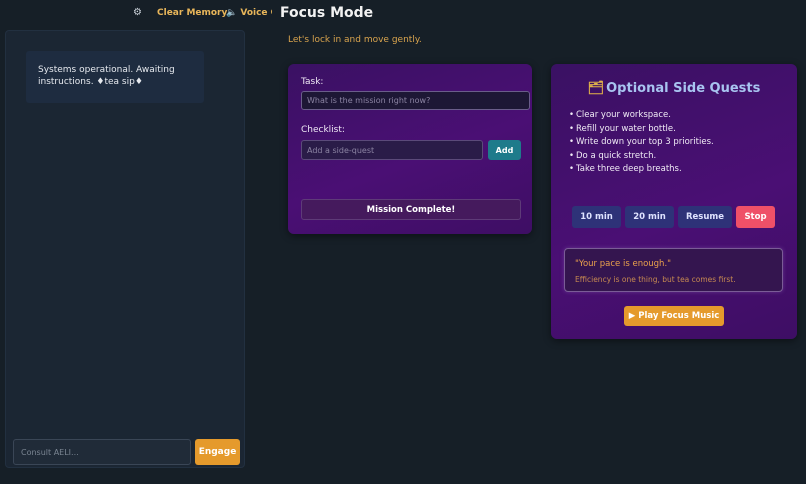  What do you see at coordinates (679, 316) in the screenshot?
I see `play-focus-music-label: Play Focus Music` at bounding box center [679, 316].